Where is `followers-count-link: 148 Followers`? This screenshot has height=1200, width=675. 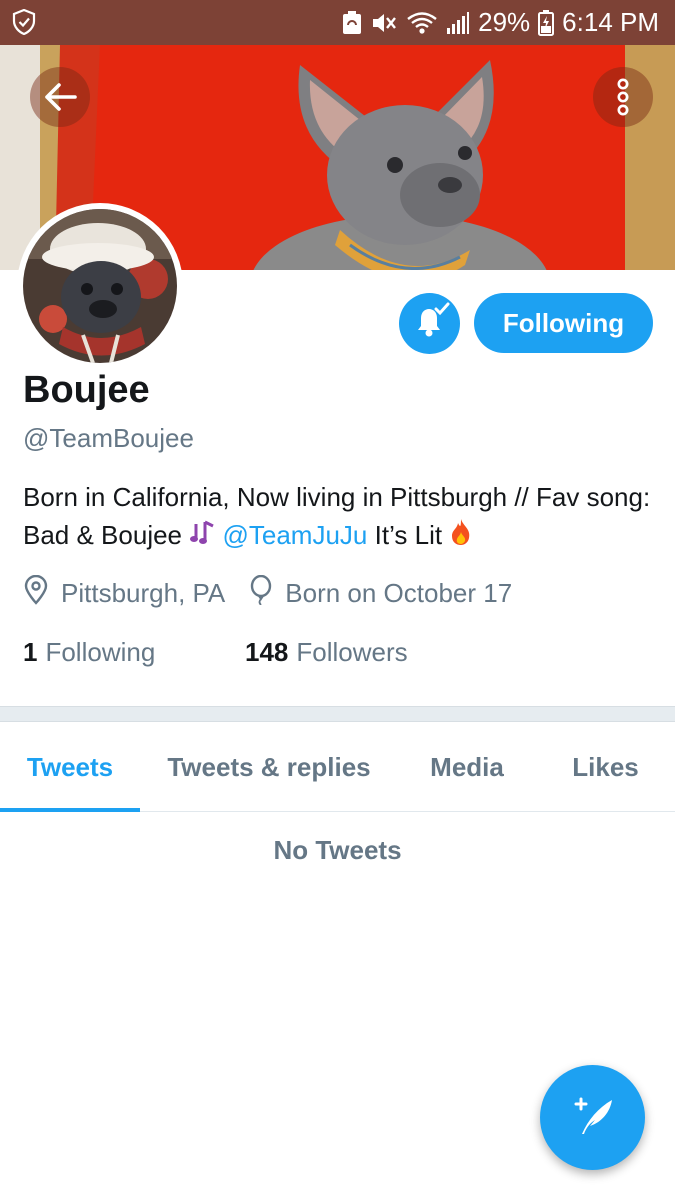 followers-count-link: 148 Followers is located at coordinates (326, 652).